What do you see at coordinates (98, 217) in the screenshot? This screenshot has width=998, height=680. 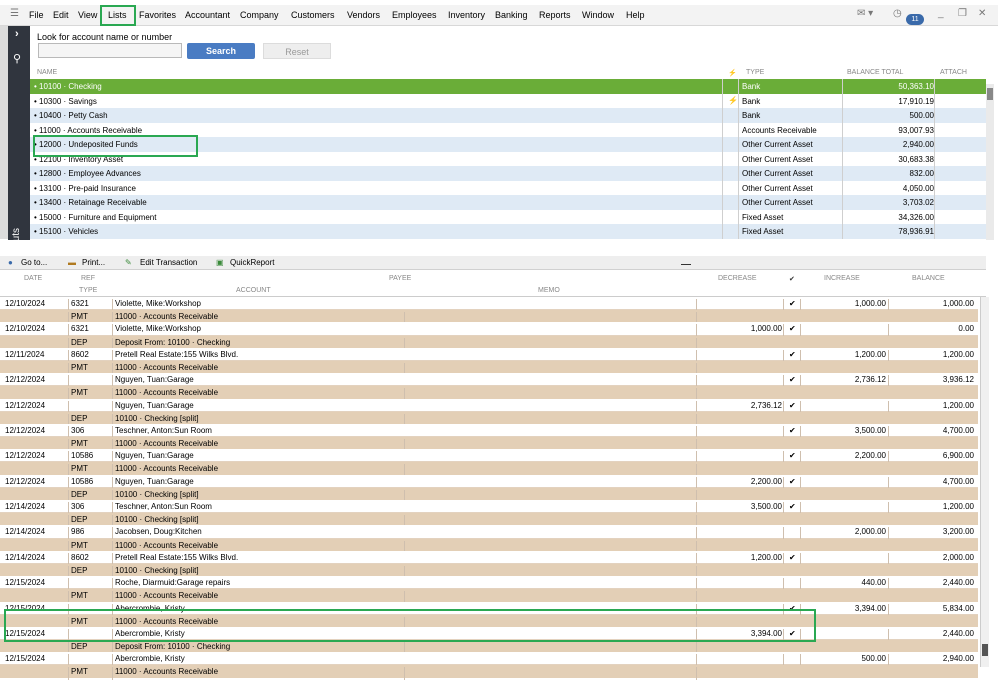 I see `account-name-text: 15000 · Furniture and Equipment` at bounding box center [98, 217].